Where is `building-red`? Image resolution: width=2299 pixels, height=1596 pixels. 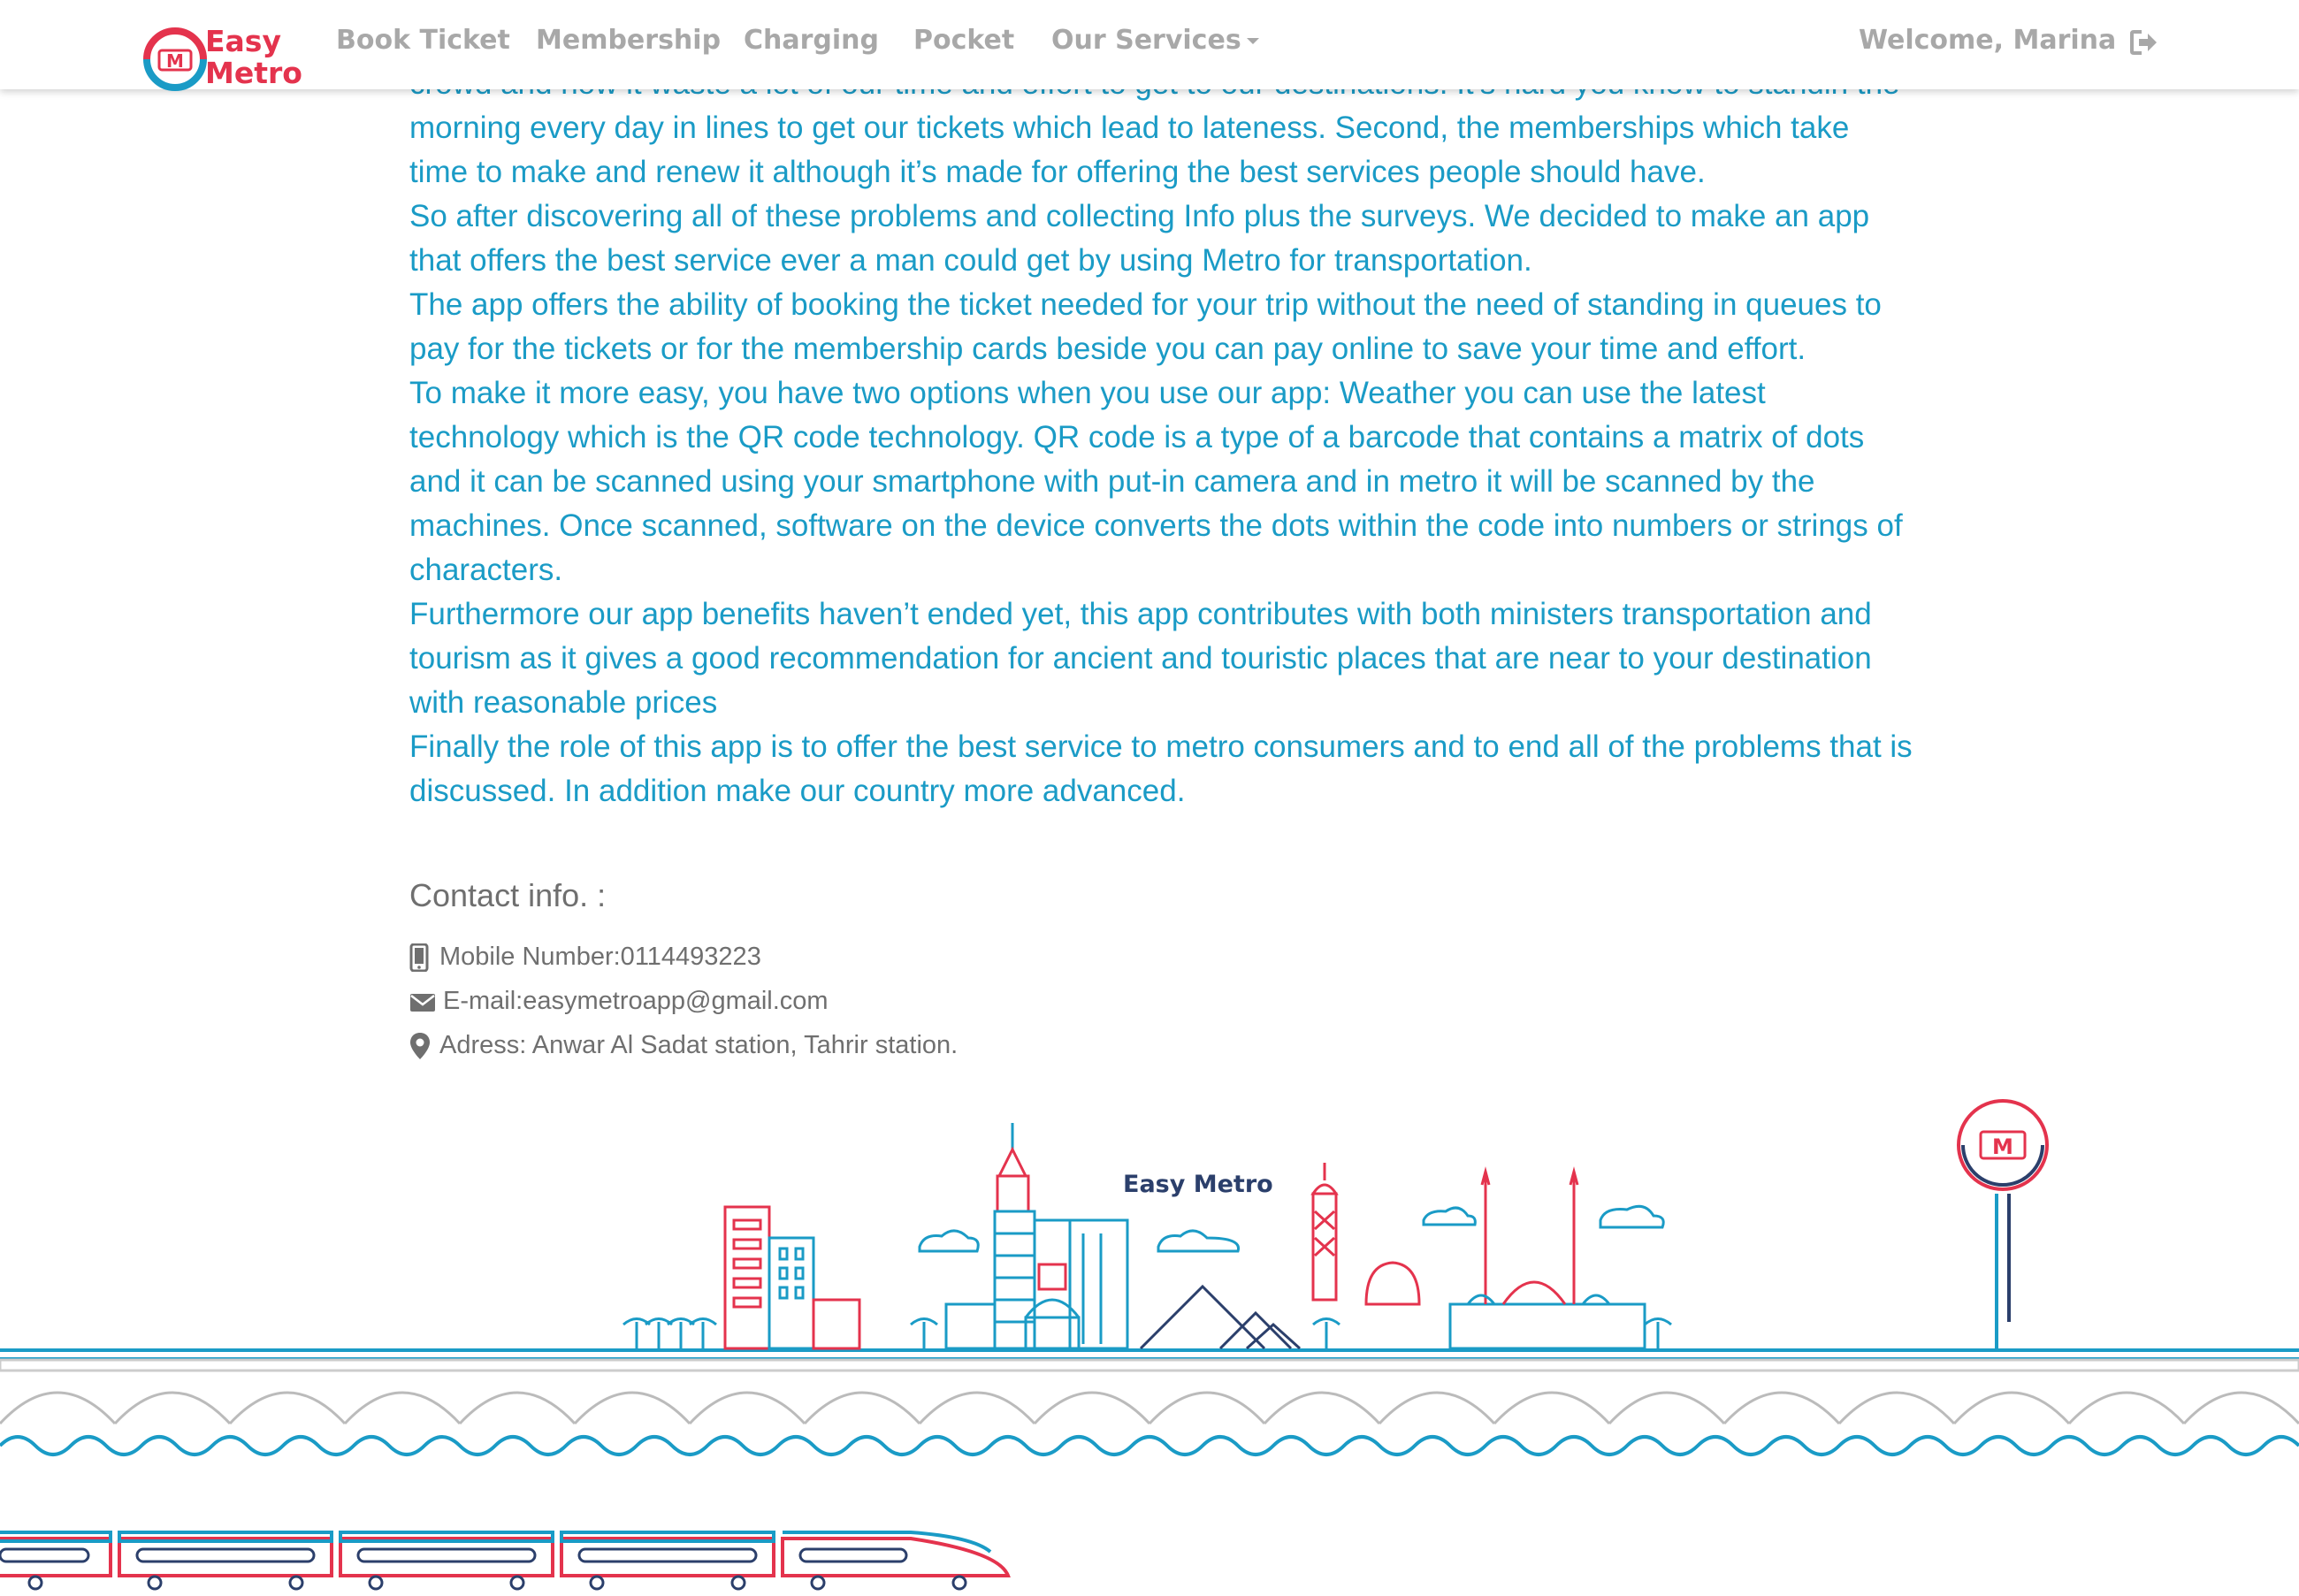
building-red is located at coordinates (747, 1277).